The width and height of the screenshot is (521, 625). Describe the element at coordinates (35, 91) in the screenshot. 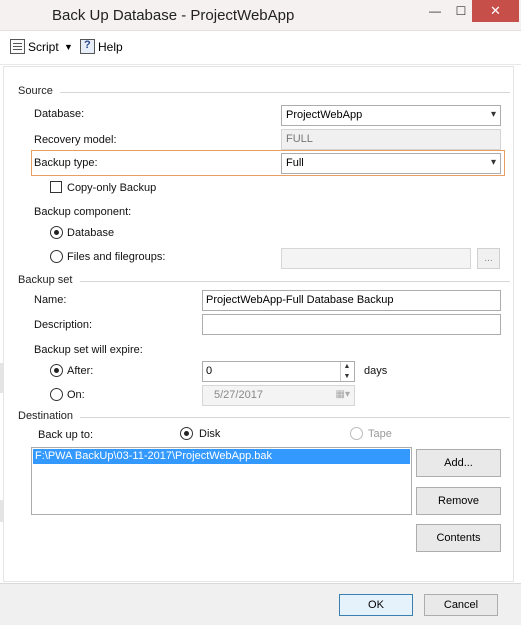

I see `source-section-label: Source` at that location.